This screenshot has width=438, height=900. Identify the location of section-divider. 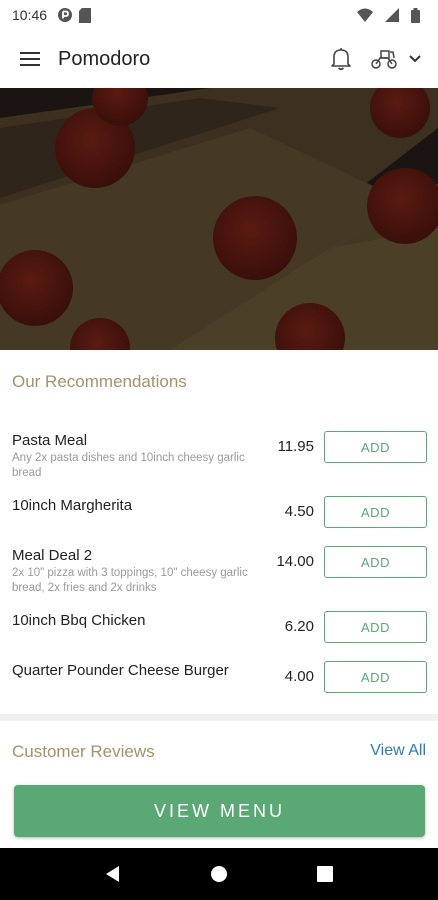
(219, 717).